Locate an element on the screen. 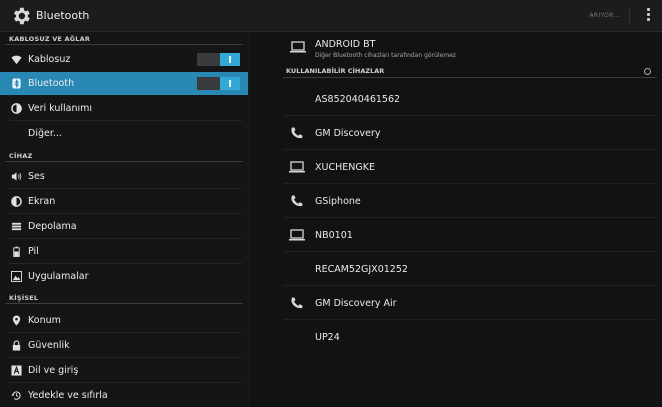  backup-icon is located at coordinates (16, 395).